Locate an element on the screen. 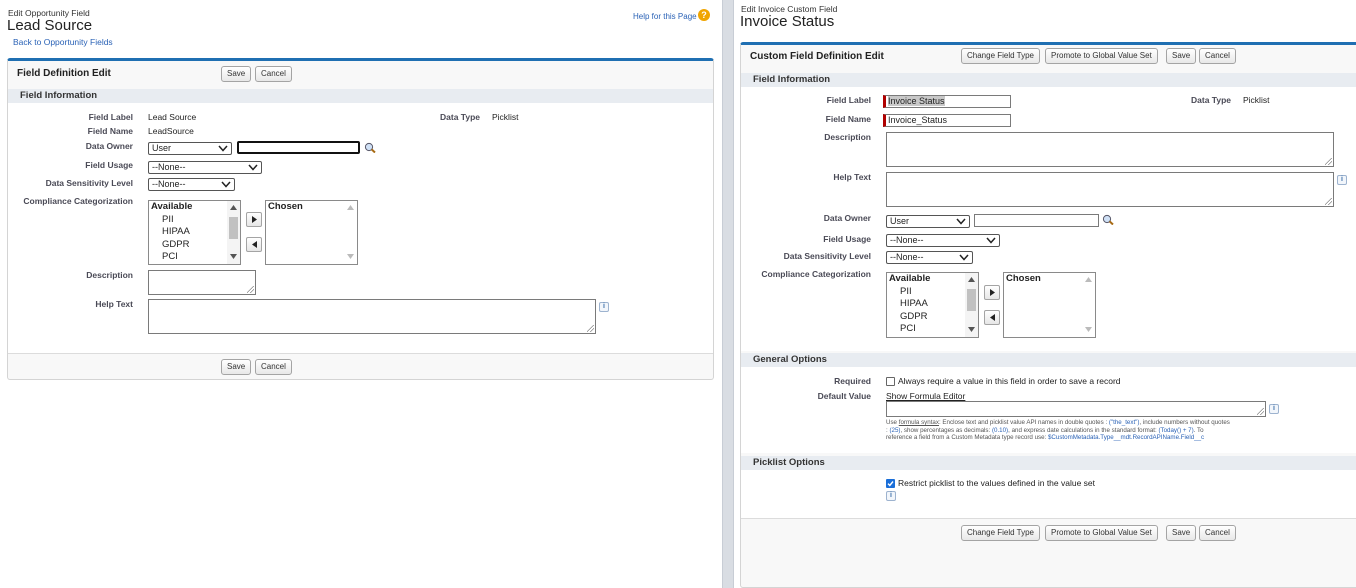 The width and height of the screenshot is (1356, 588). hint-code: (25) is located at coordinates (895, 430).